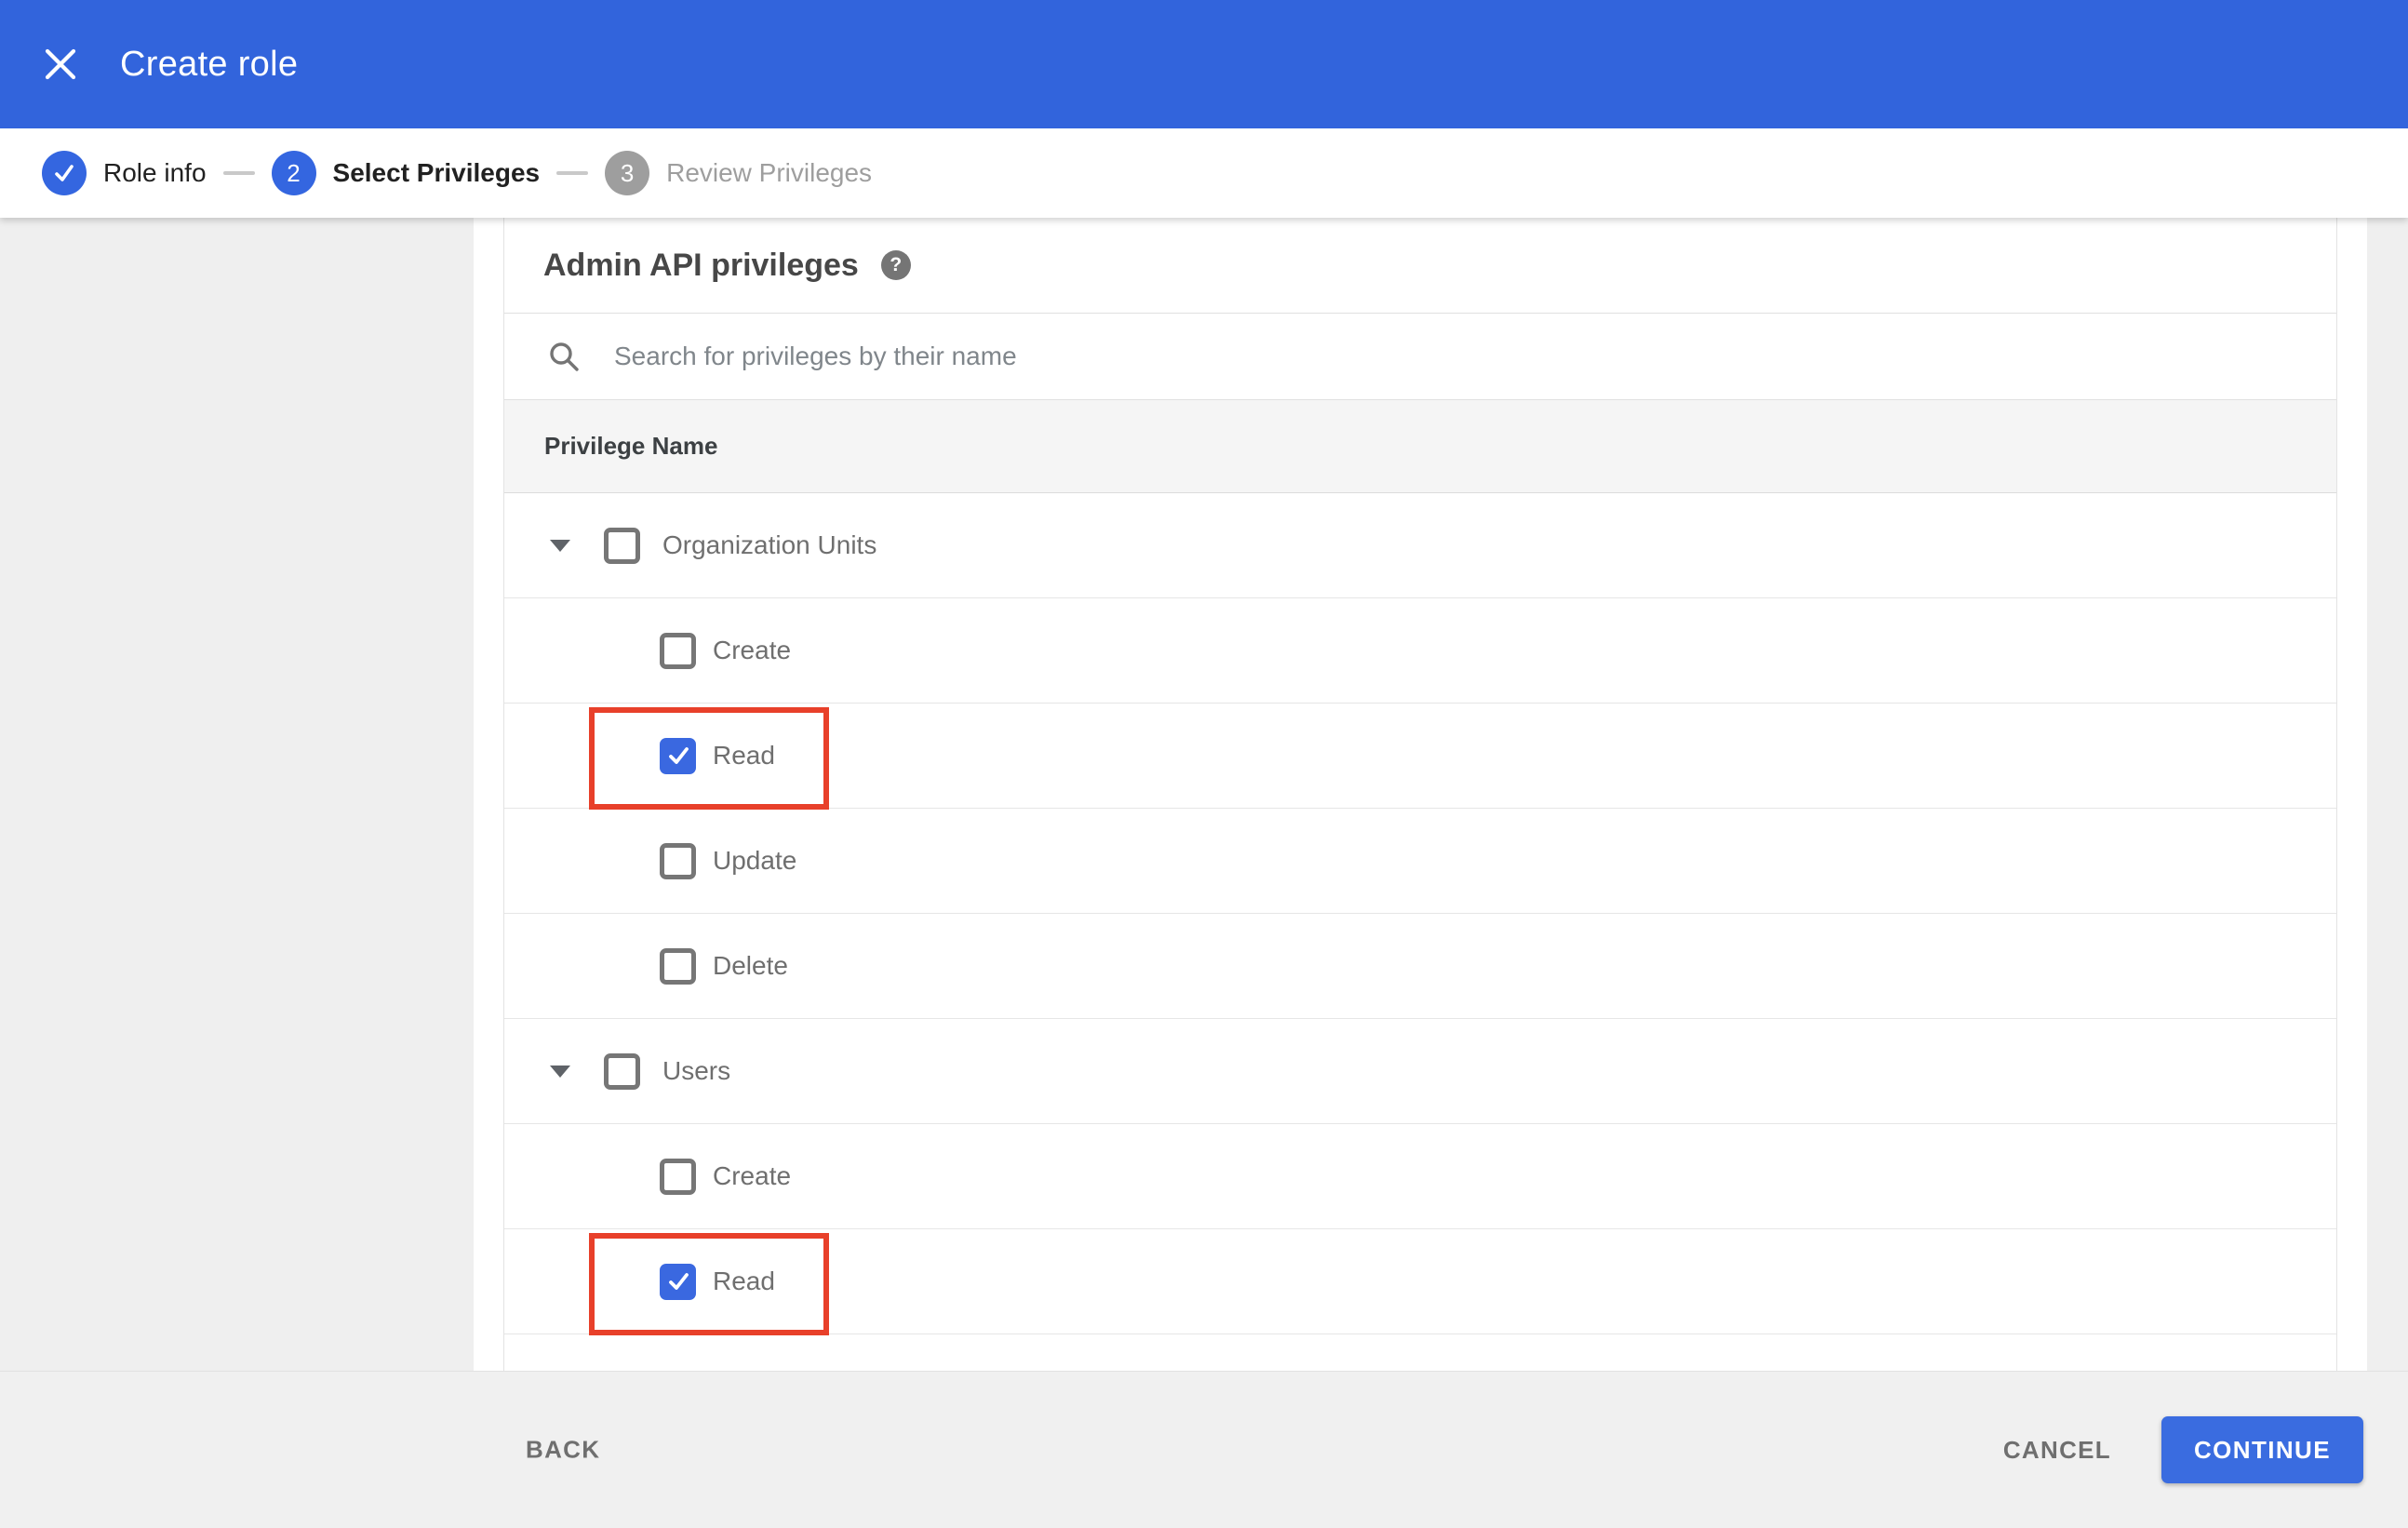  I want to click on step-label: Review Privileges, so click(770, 172).